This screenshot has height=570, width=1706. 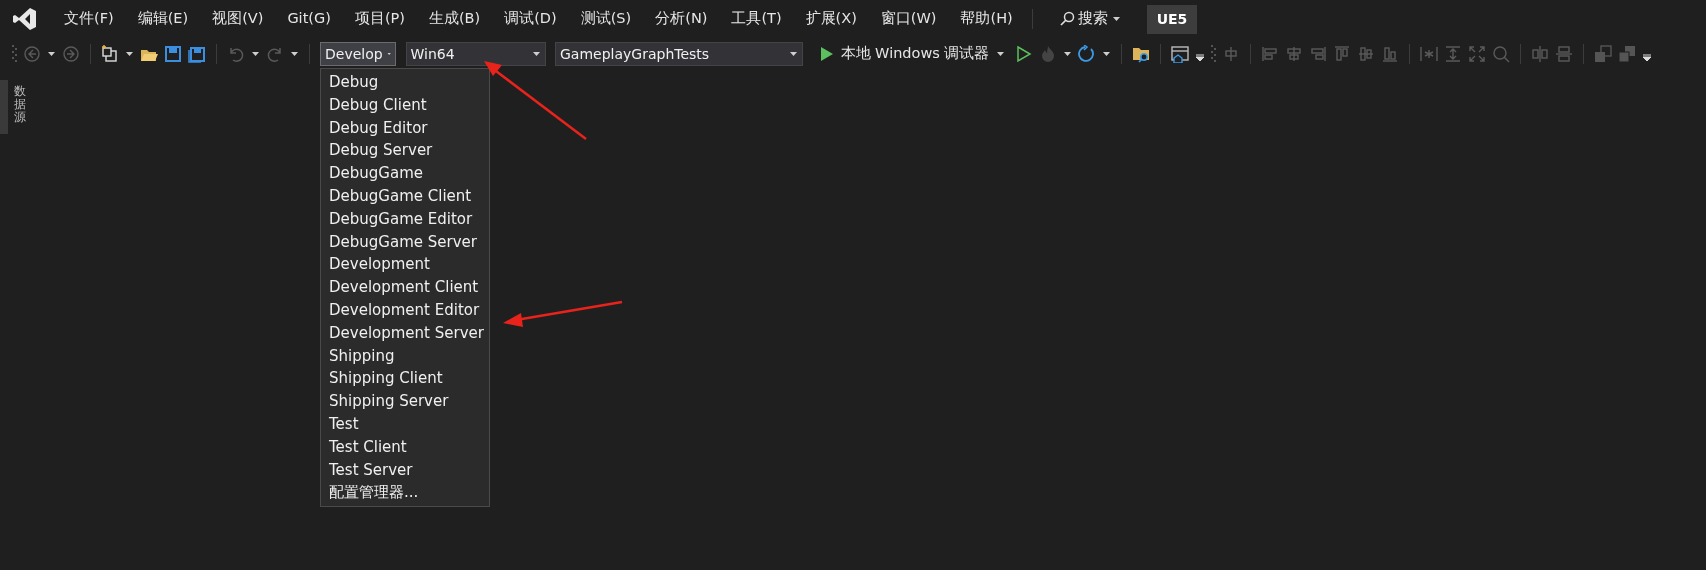 I want to click on menu-option: Debug, so click(x=405, y=82).